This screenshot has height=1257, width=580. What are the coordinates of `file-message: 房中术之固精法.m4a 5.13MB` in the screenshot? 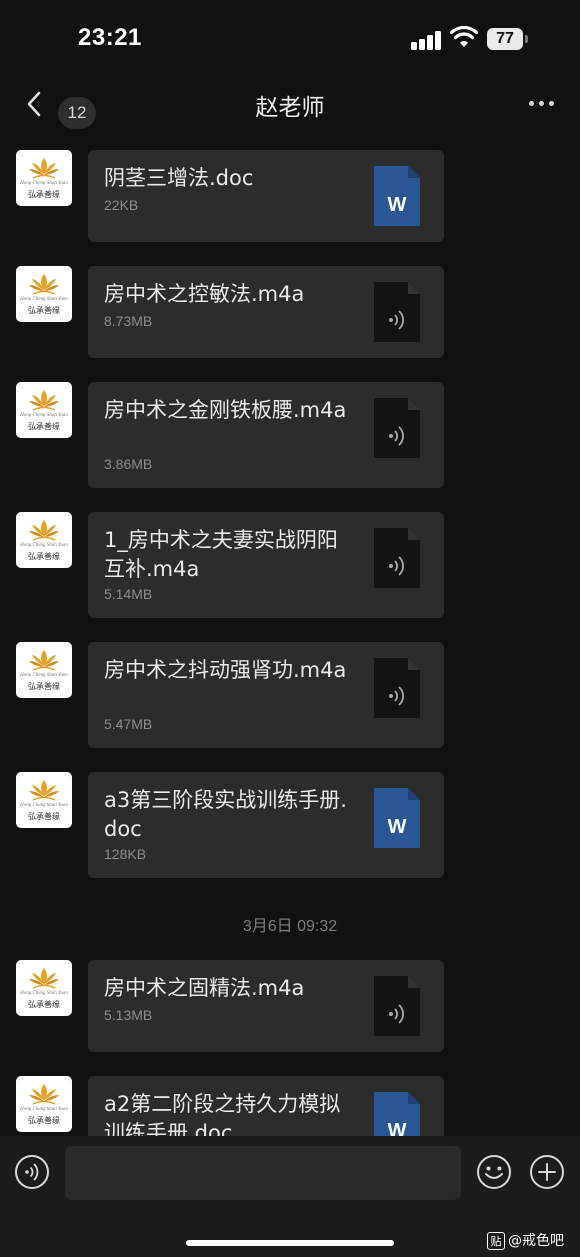 It's located at (266, 1006).